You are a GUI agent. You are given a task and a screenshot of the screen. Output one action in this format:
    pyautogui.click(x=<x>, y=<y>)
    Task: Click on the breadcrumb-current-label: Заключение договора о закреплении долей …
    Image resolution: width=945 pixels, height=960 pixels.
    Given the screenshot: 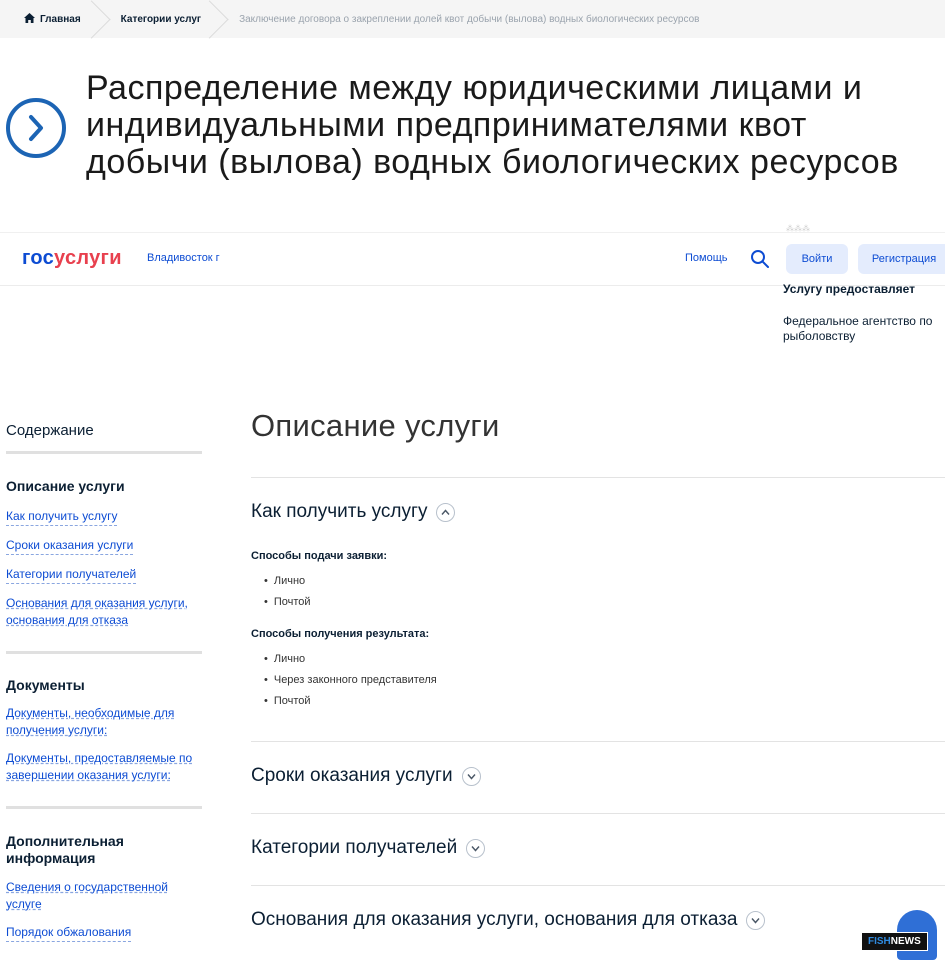 What is the action you would take?
    pyautogui.click(x=469, y=19)
    